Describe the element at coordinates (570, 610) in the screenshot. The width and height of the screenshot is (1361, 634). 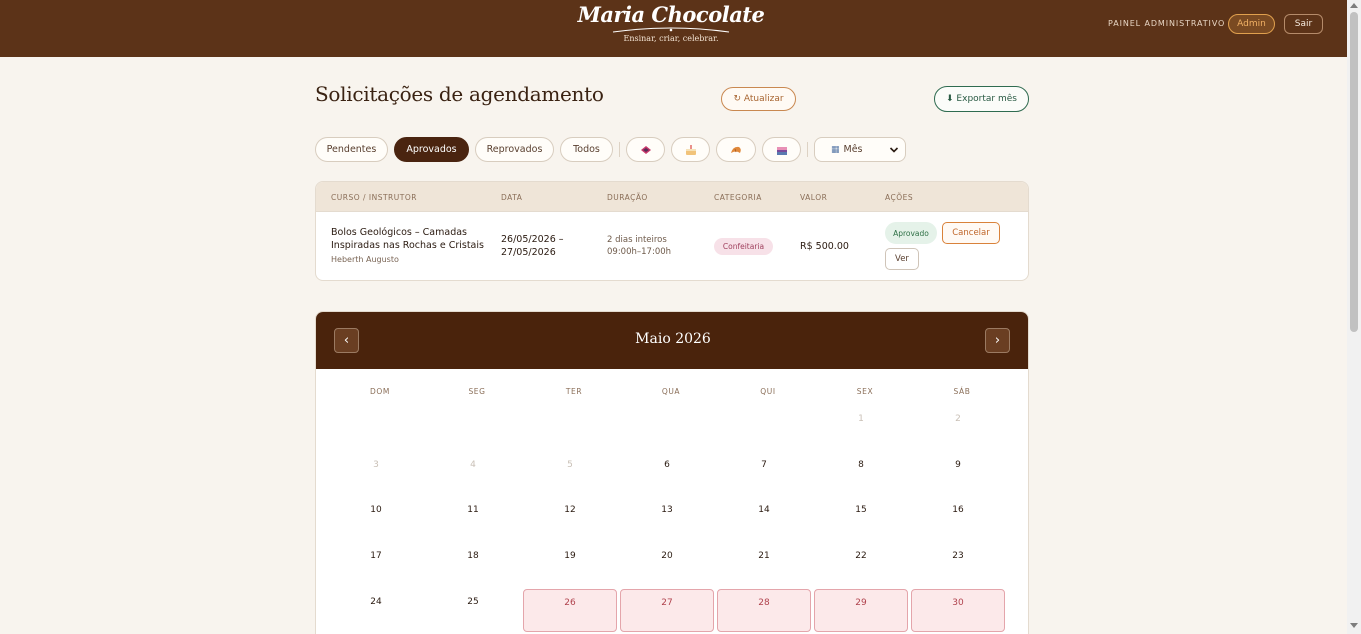
I see `calendar-day-26: 26` at that location.